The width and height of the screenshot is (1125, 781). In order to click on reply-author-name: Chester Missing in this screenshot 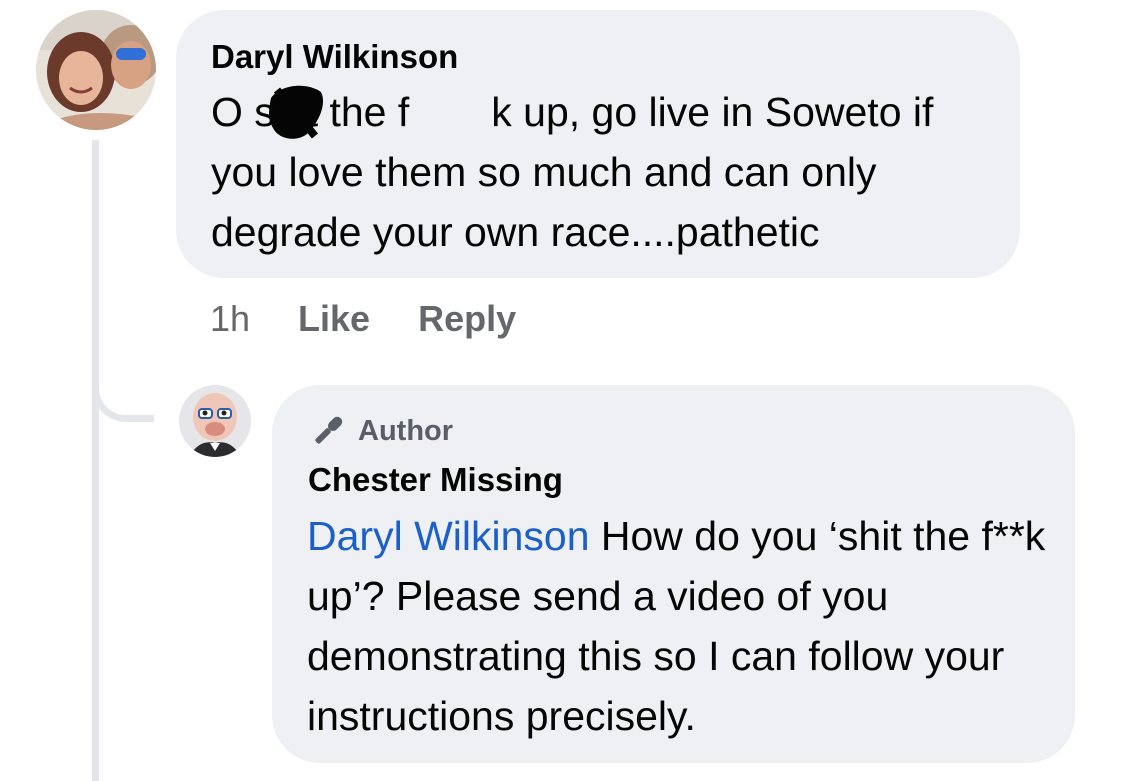, I will do `click(435, 480)`.